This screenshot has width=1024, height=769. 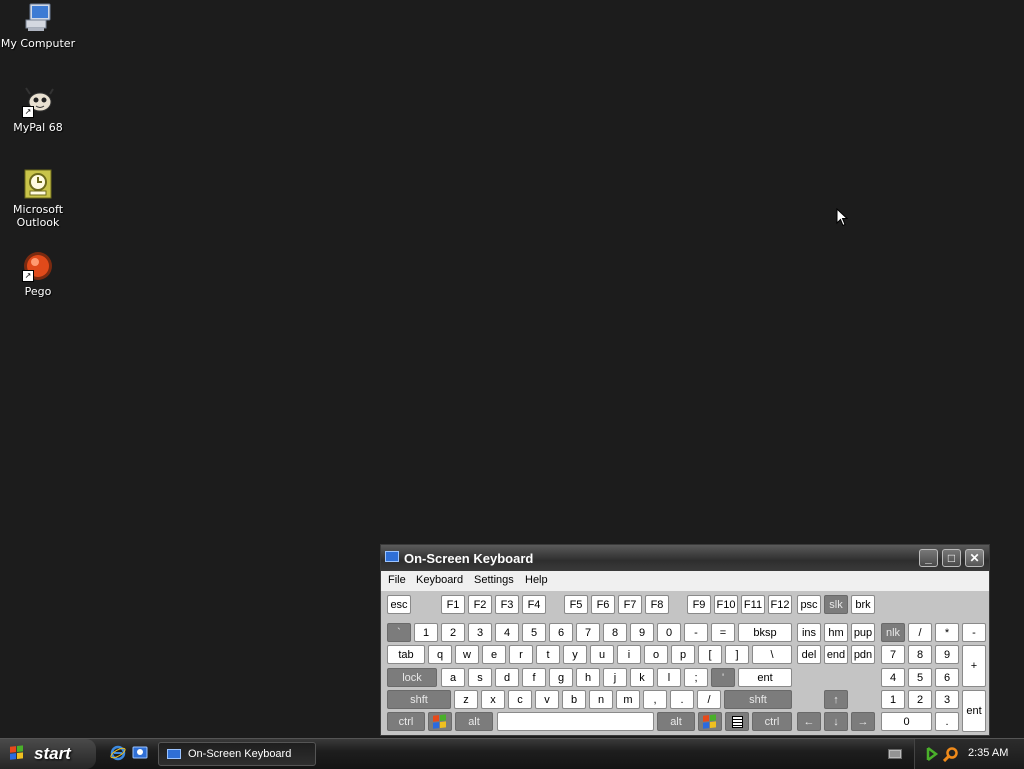 What do you see at coordinates (723, 677) in the screenshot?
I see `key-apostrophe: '` at bounding box center [723, 677].